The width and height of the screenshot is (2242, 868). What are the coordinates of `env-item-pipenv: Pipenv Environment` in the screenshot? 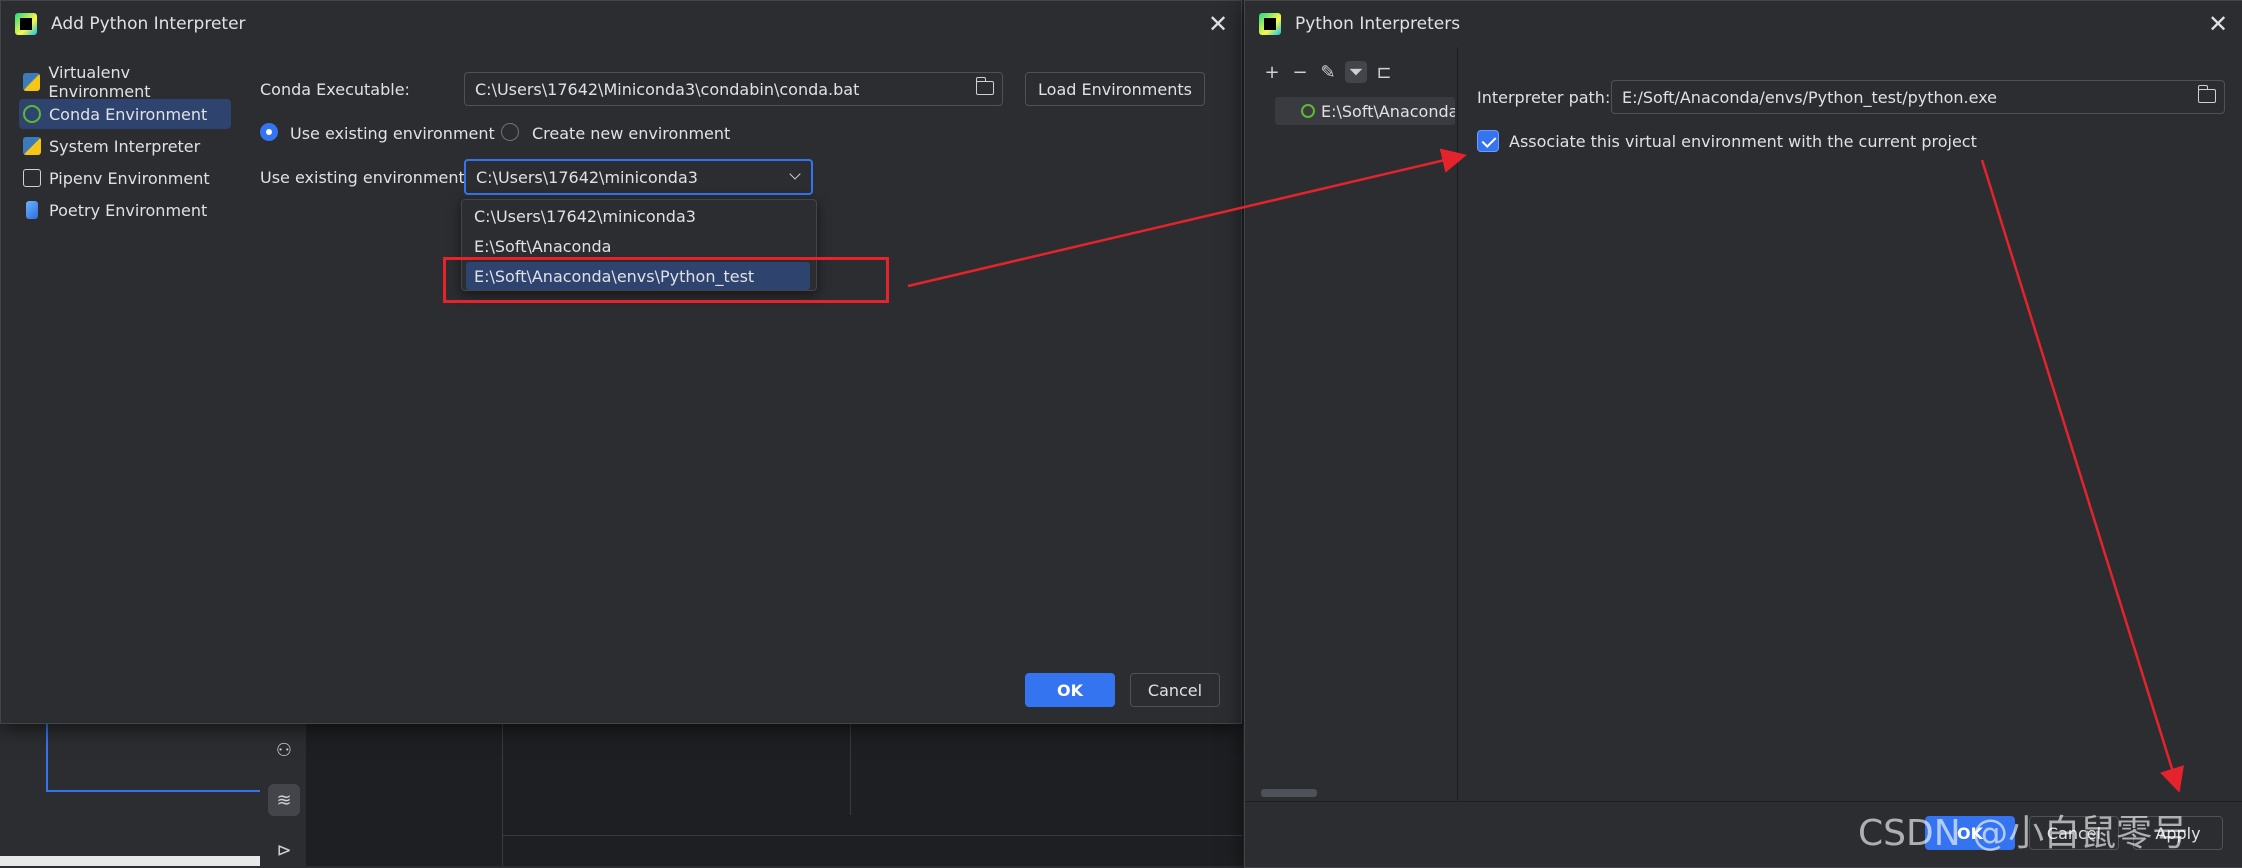 It's located at (125, 178).